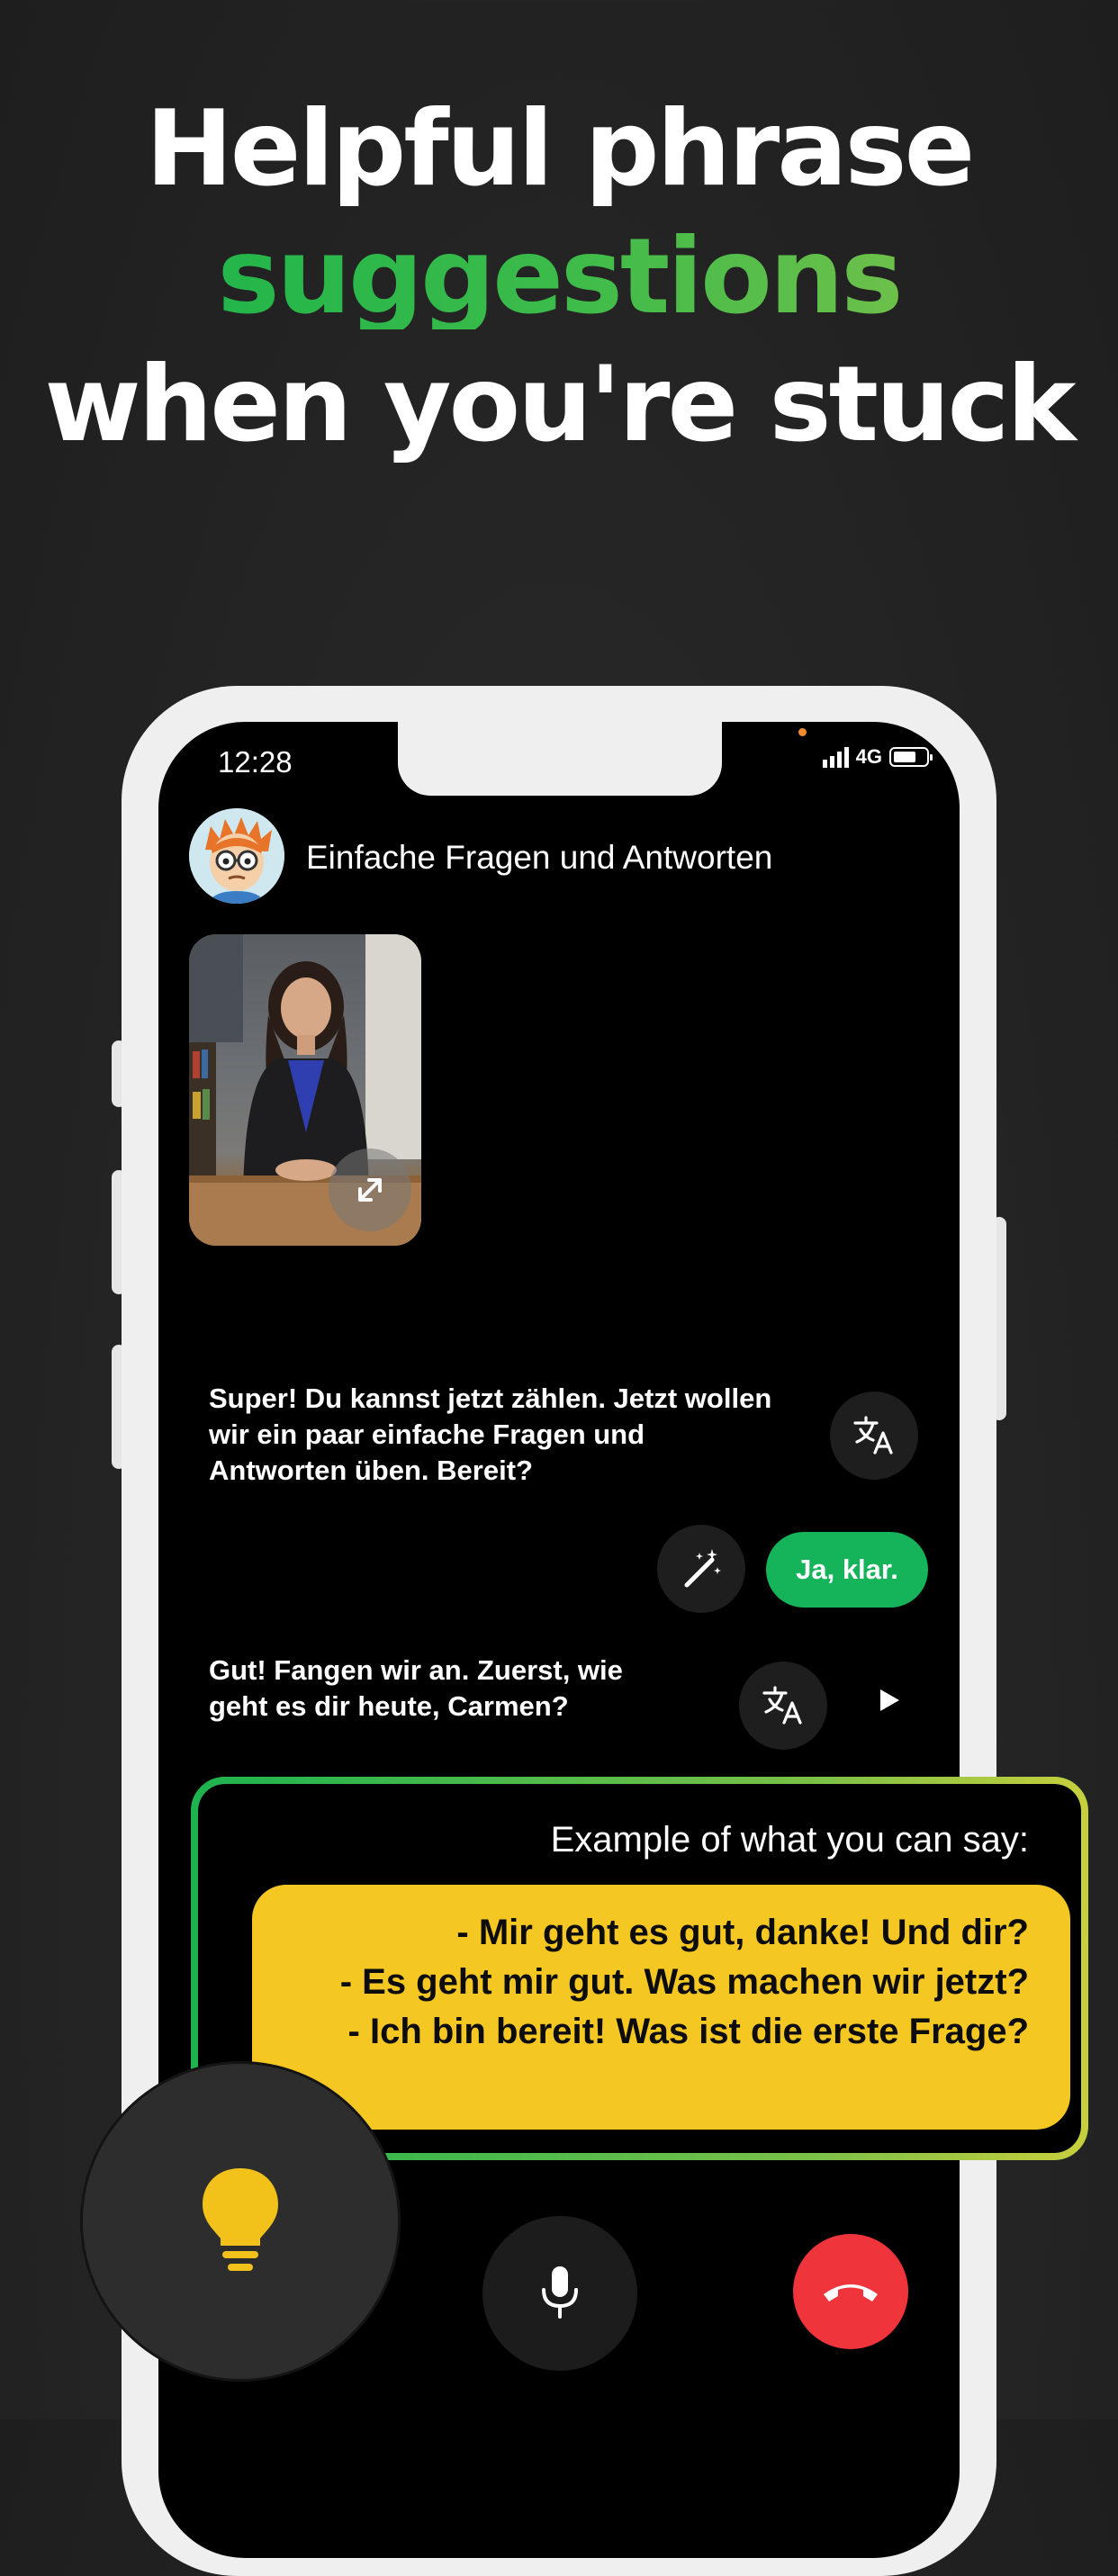 The width and height of the screenshot is (1118, 2576). I want to click on lightbulb-icon, so click(241, 2219).